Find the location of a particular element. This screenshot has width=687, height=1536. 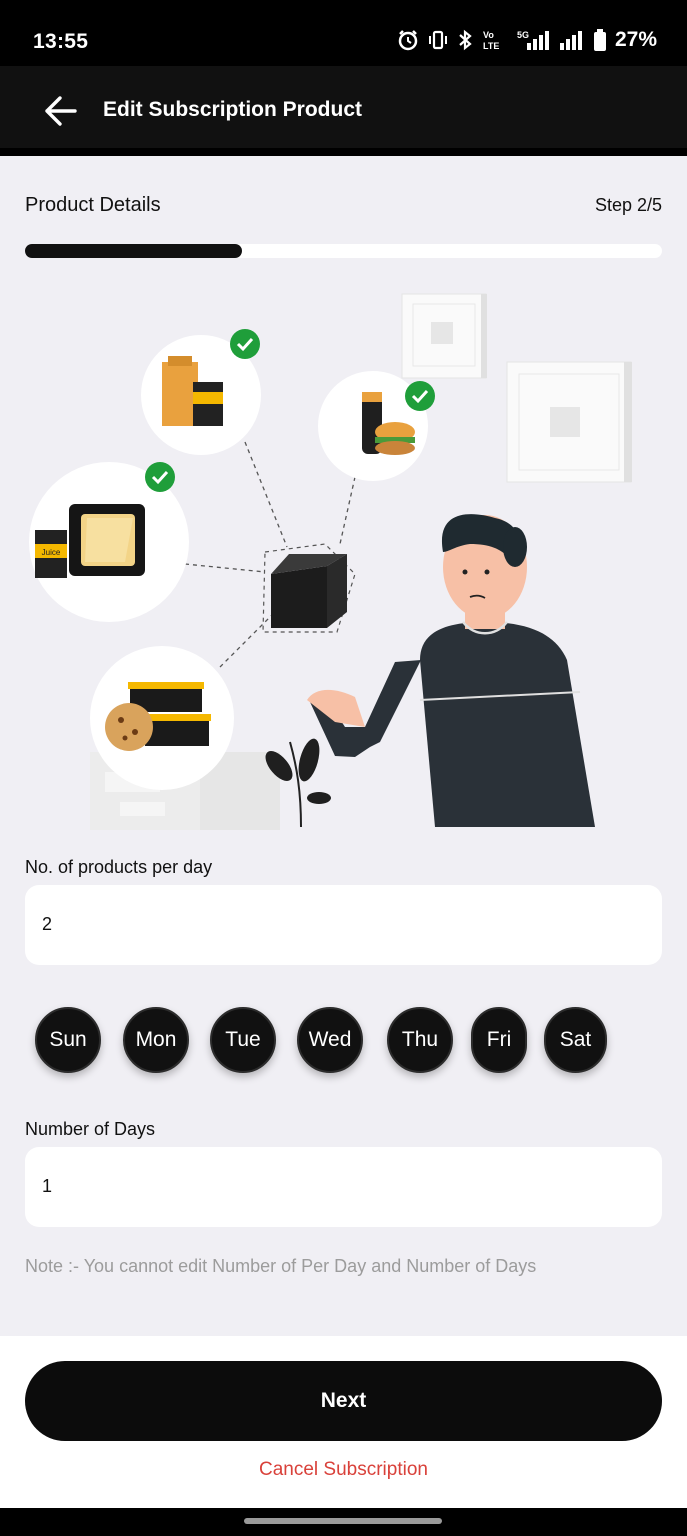

products-per-day-value: 2 is located at coordinates (47, 924).